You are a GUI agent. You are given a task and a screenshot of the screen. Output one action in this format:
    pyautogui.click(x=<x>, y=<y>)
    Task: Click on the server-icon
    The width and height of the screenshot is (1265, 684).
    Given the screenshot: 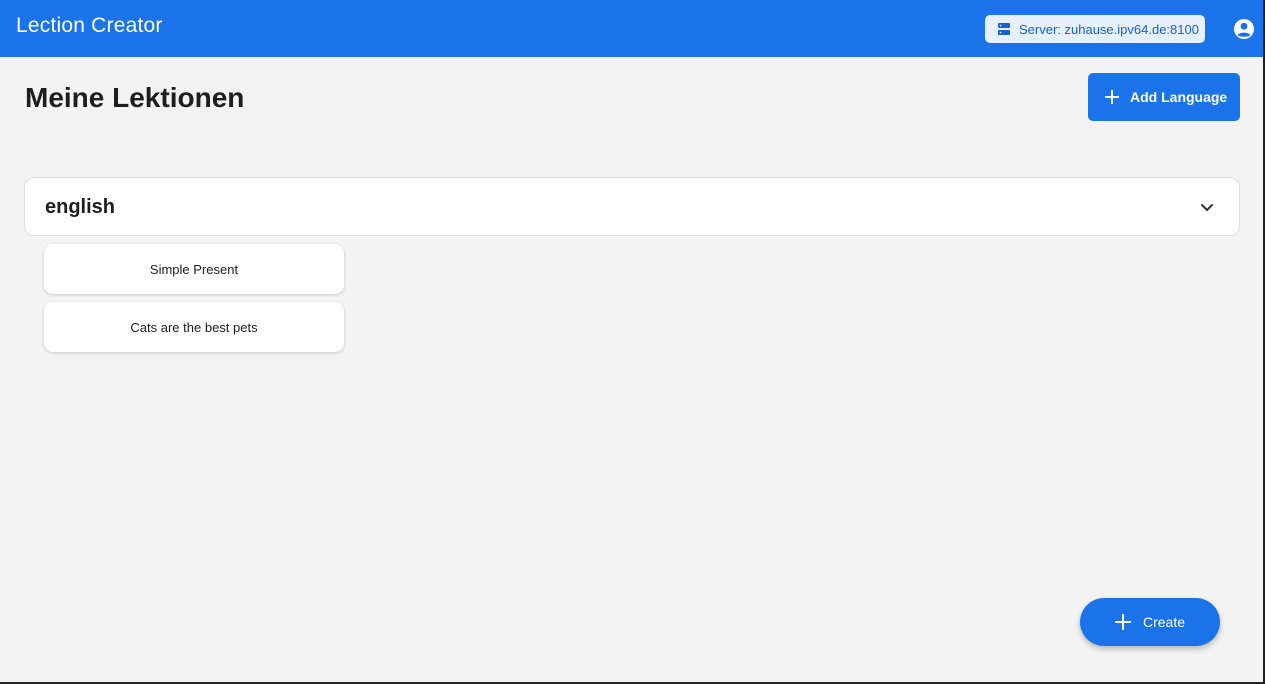 What is the action you would take?
    pyautogui.click(x=1004, y=29)
    